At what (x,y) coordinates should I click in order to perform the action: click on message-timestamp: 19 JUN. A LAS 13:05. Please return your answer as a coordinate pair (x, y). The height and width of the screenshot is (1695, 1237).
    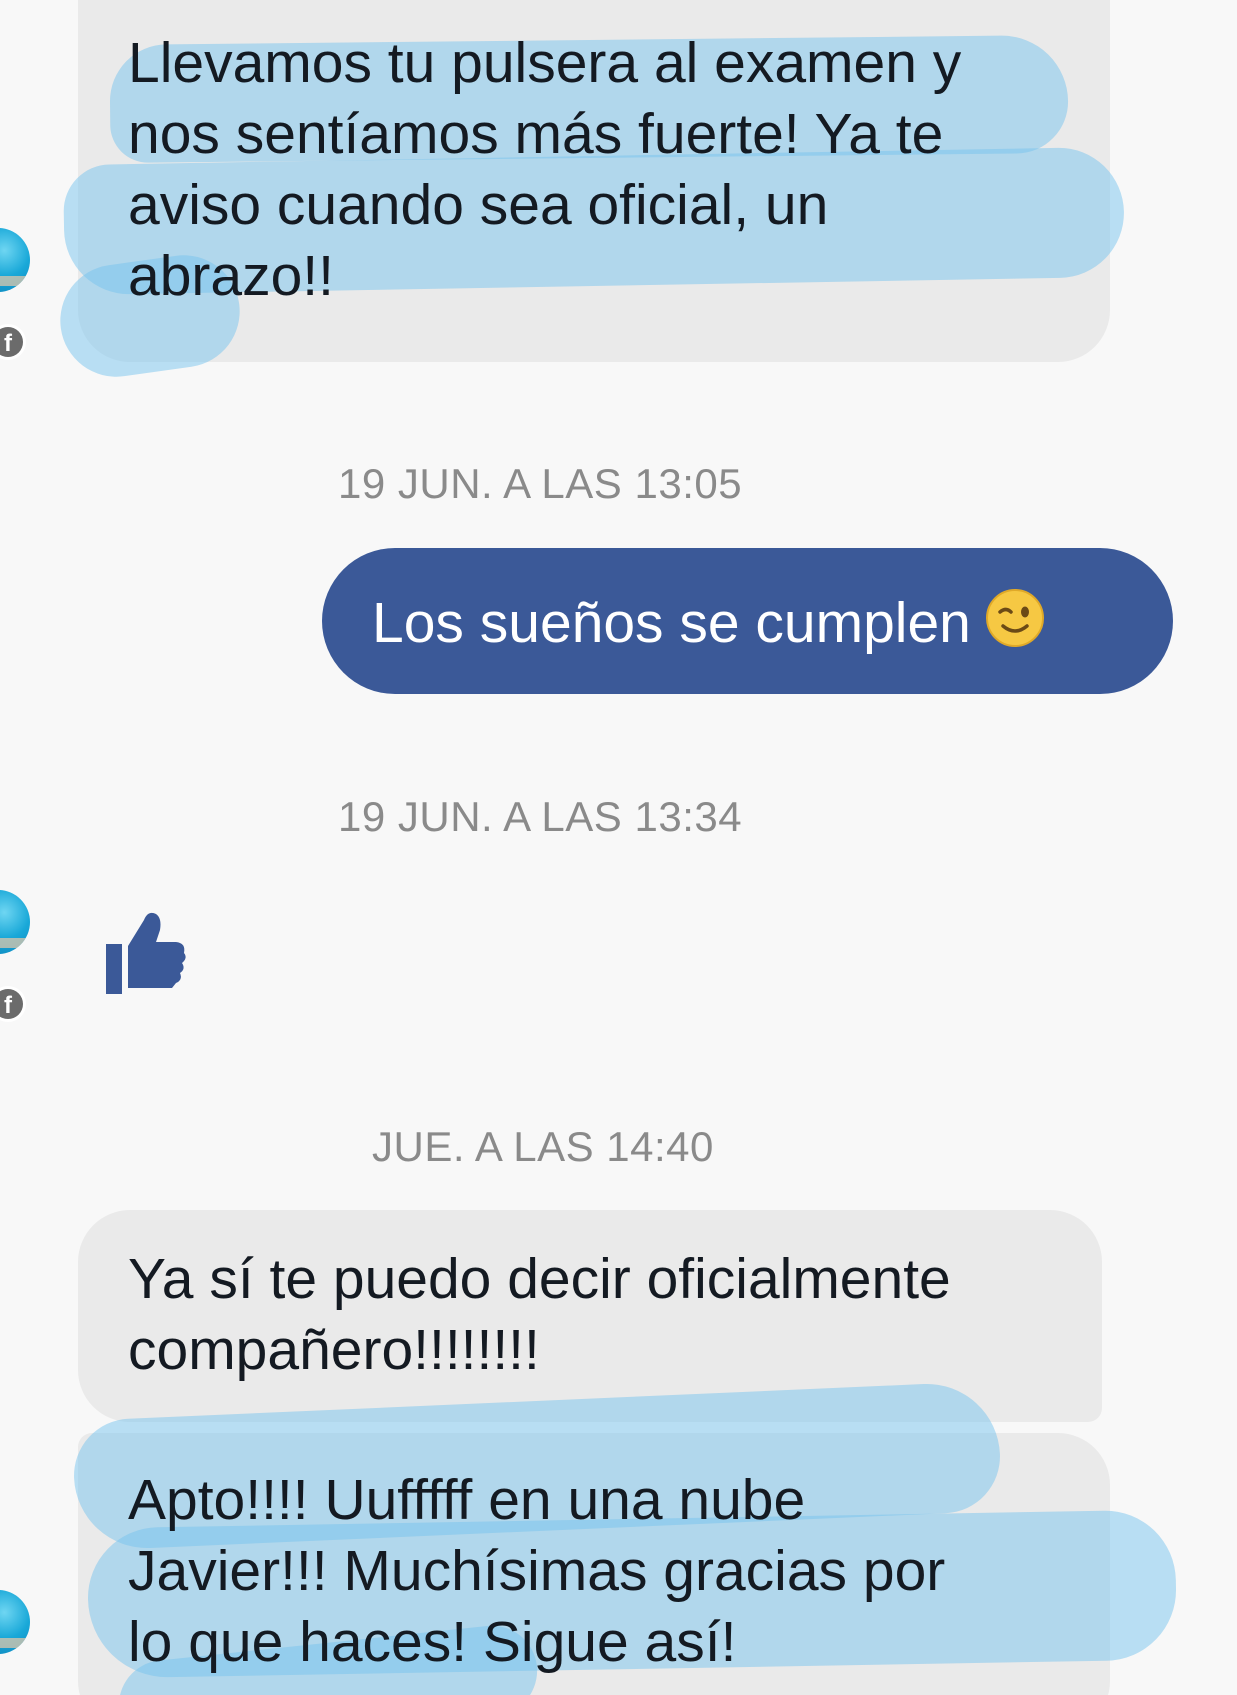
    Looking at the image, I should click on (540, 483).